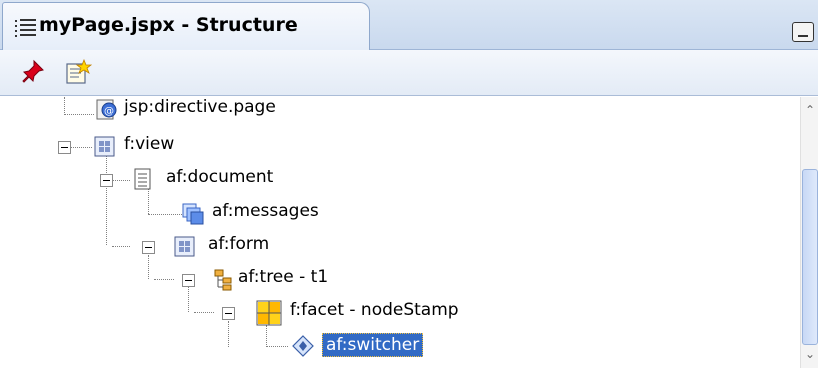 This screenshot has height=368, width=818. Describe the element at coordinates (168, 25) in the screenshot. I see `panel-title: myPage.jspx - Structure` at that location.